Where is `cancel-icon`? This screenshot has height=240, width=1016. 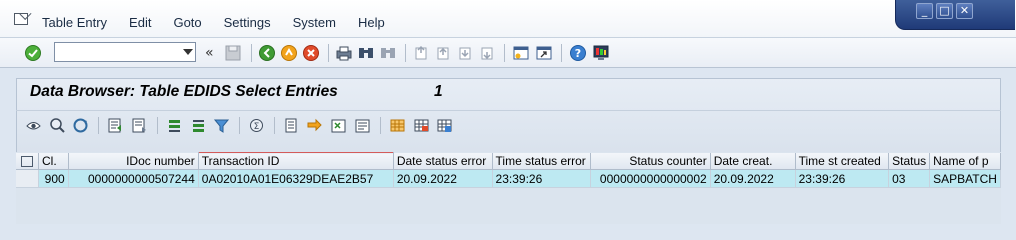
cancel-icon is located at coordinates (311, 53).